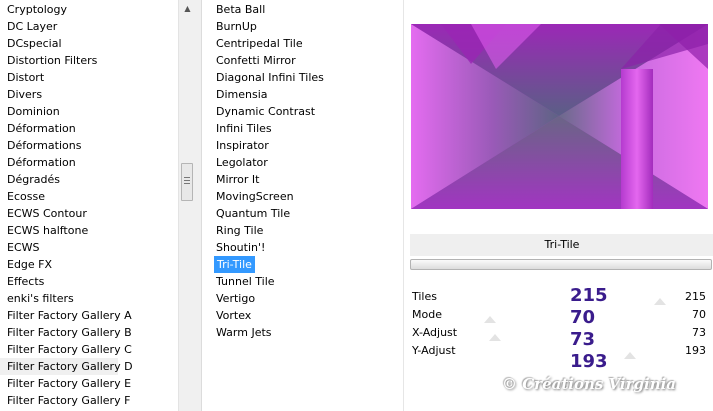 This screenshot has height=411, width=713. Describe the element at coordinates (434, 350) in the screenshot. I see `param-label: Y-Adjust` at that location.